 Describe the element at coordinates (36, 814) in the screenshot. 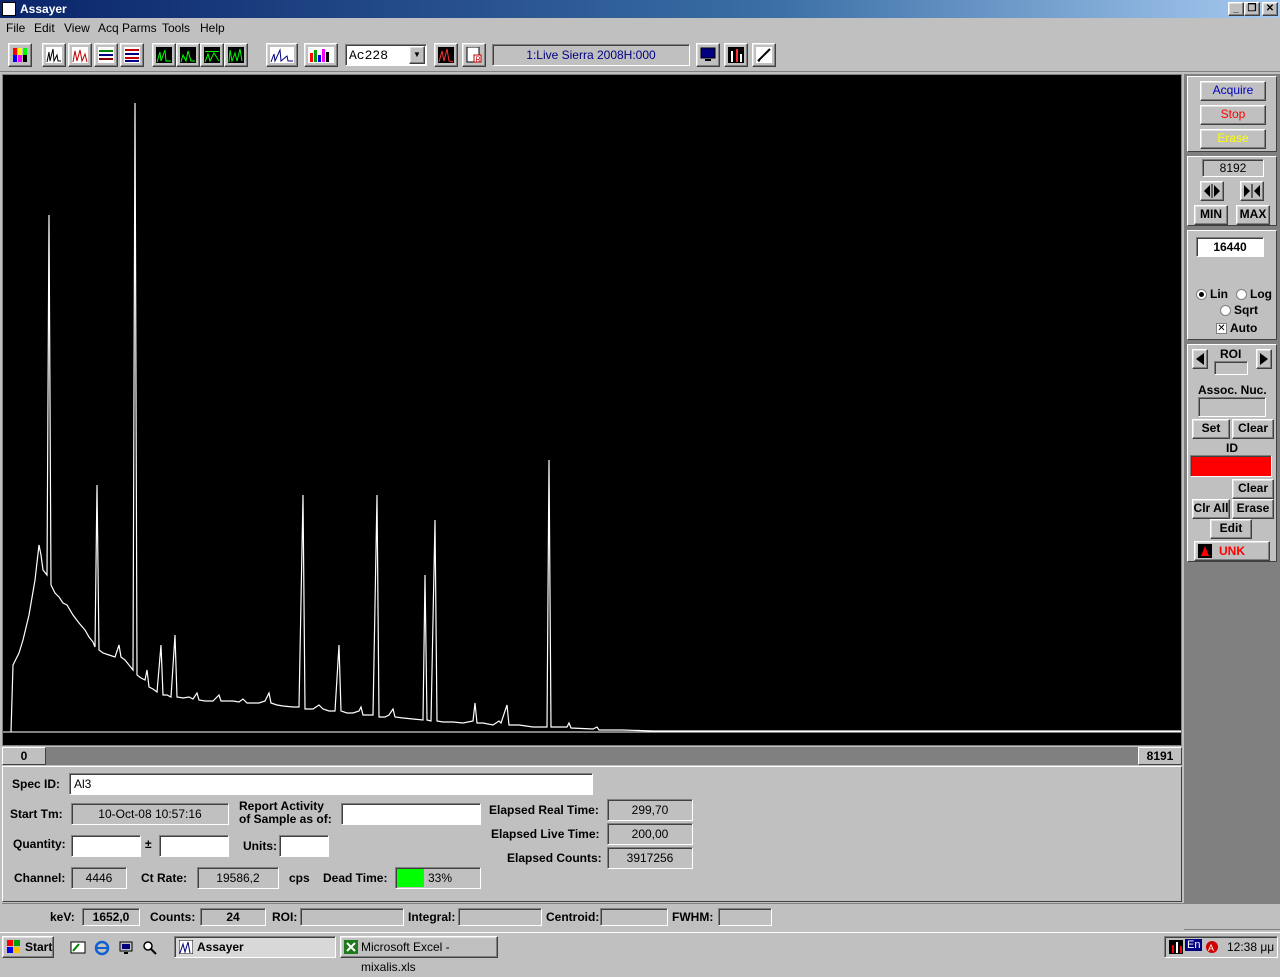

I see `start-time-label: Start Tm:` at that location.